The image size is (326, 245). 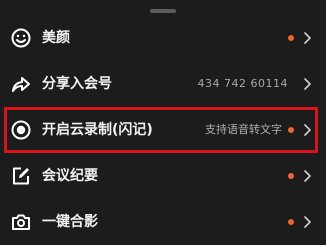 What do you see at coordinates (56, 38) in the screenshot?
I see `menu-item-label: 美颜` at bounding box center [56, 38].